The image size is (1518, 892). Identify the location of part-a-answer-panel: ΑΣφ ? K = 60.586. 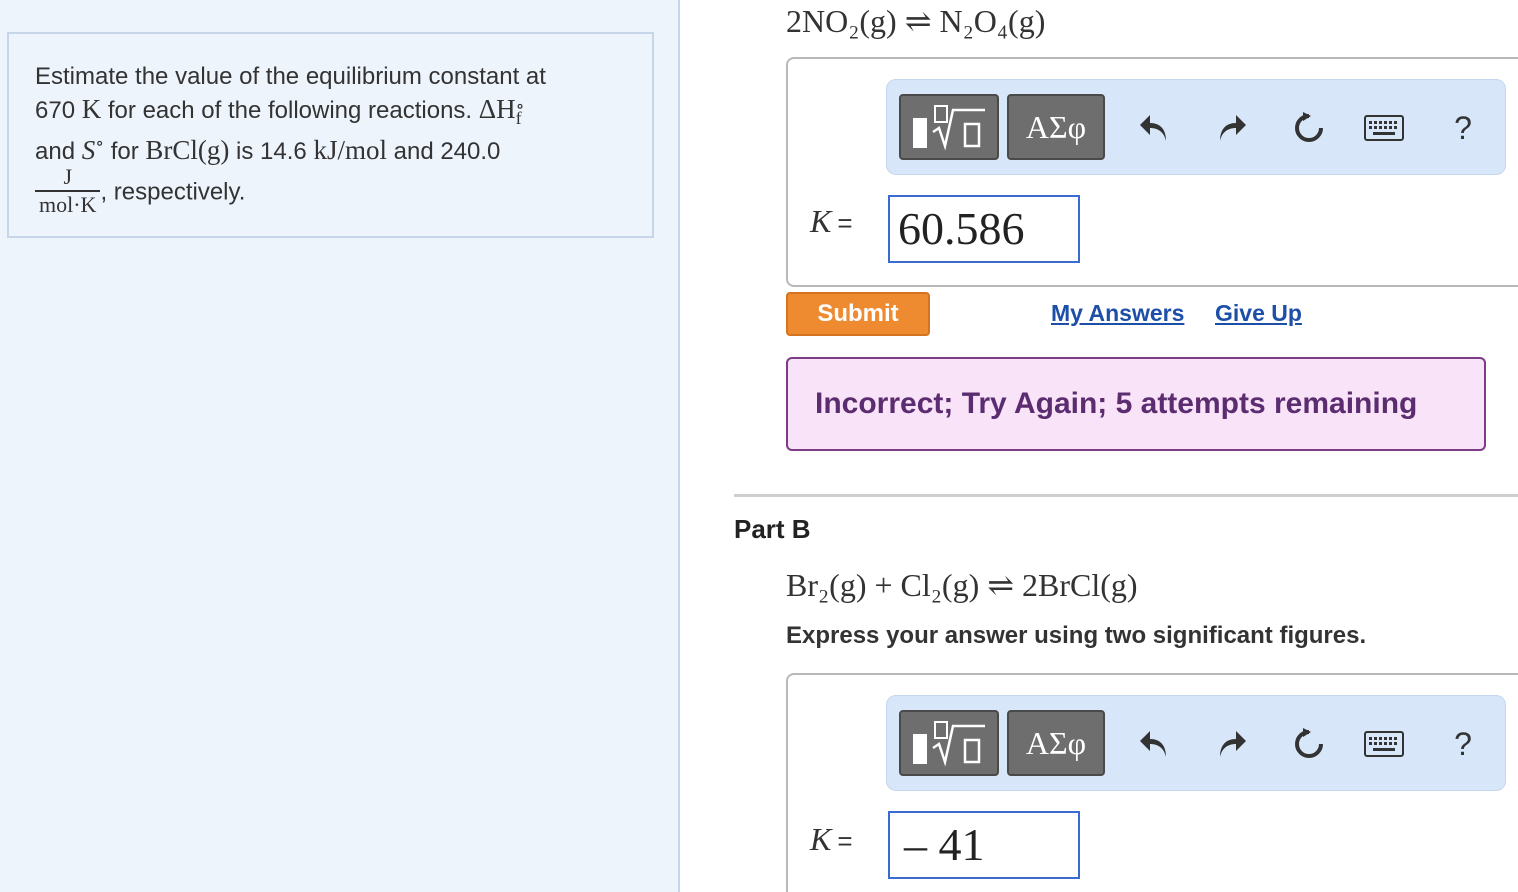
(1152, 172).